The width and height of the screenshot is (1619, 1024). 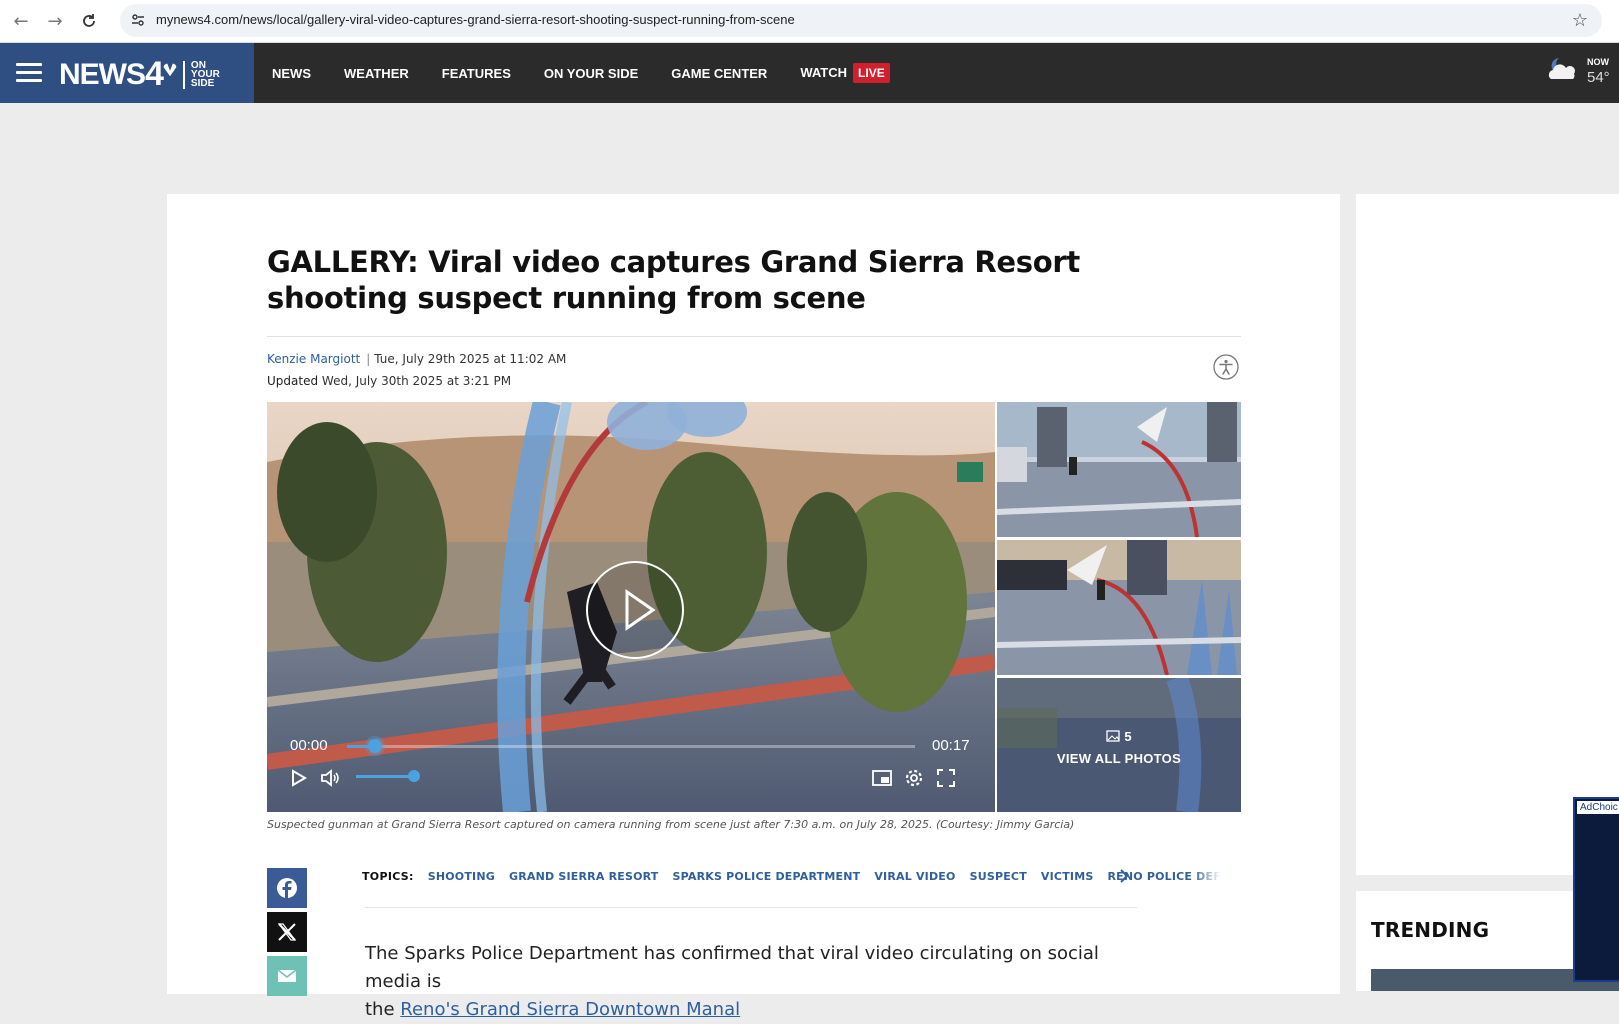 I want to click on chevron-right-icon, so click(x=1124, y=876).